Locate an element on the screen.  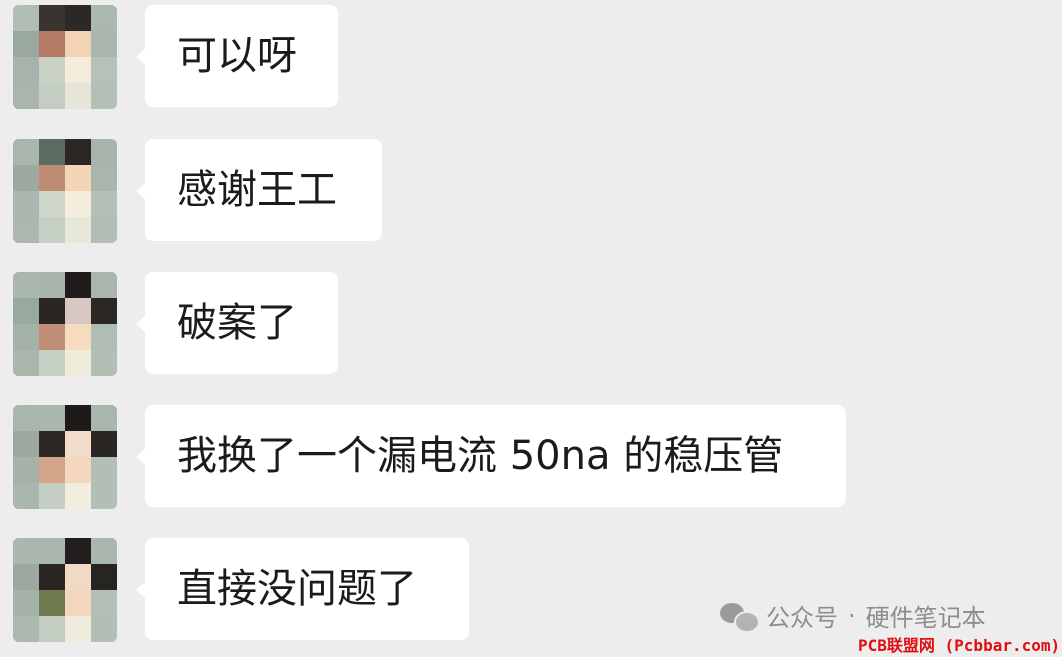
message-text: 直接没问题了 is located at coordinates (297, 589).